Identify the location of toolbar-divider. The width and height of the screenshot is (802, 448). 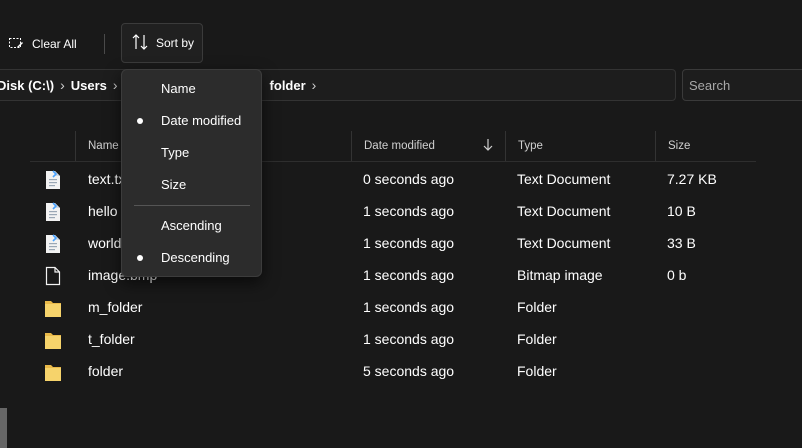
(104, 44).